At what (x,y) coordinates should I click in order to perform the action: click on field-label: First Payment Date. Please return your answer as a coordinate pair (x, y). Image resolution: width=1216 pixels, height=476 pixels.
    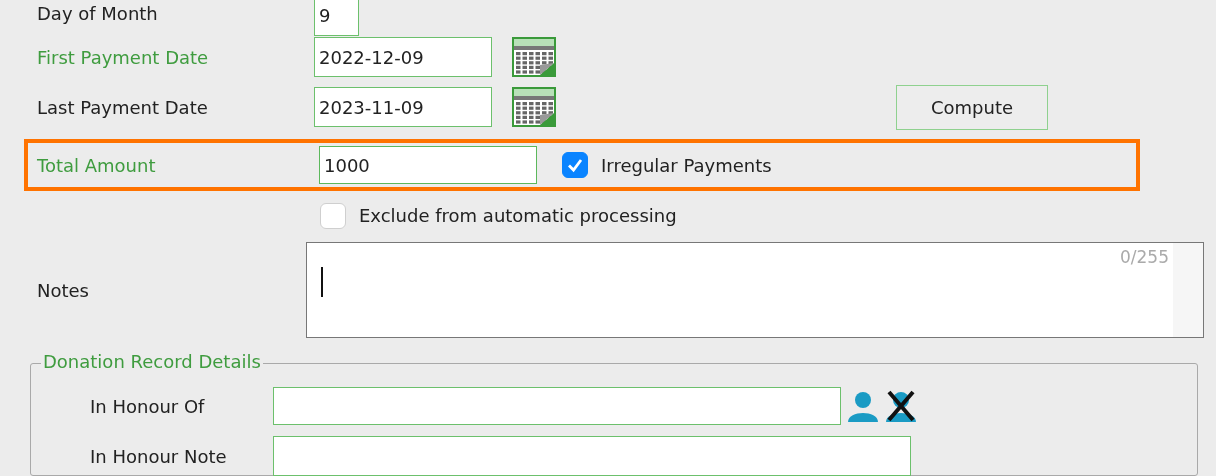
    Looking at the image, I should click on (123, 57).